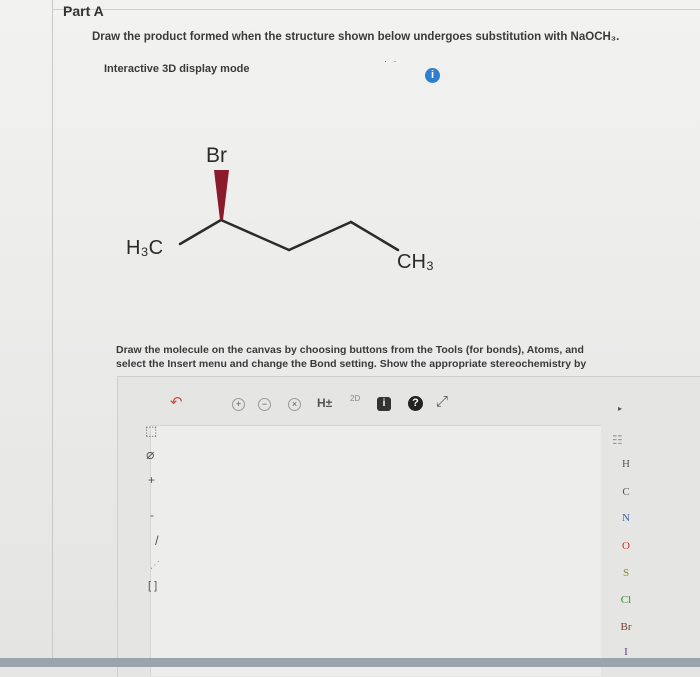 The image size is (700, 677). Describe the element at coordinates (155, 565) in the screenshot. I see `chain-tool: ⋰` at that location.